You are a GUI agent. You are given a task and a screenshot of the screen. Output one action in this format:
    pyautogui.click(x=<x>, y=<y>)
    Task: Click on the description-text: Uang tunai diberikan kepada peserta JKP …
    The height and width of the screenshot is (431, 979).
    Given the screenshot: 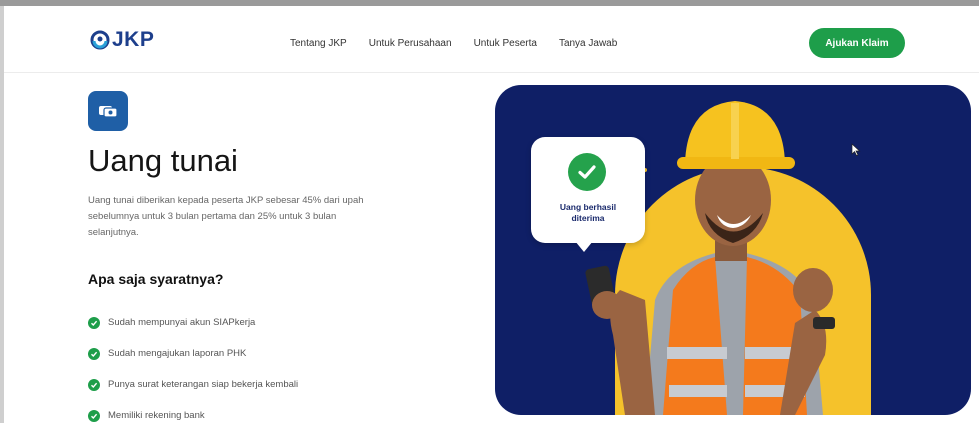 What is the action you would take?
    pyautogui.click(x=226, y=216)
    